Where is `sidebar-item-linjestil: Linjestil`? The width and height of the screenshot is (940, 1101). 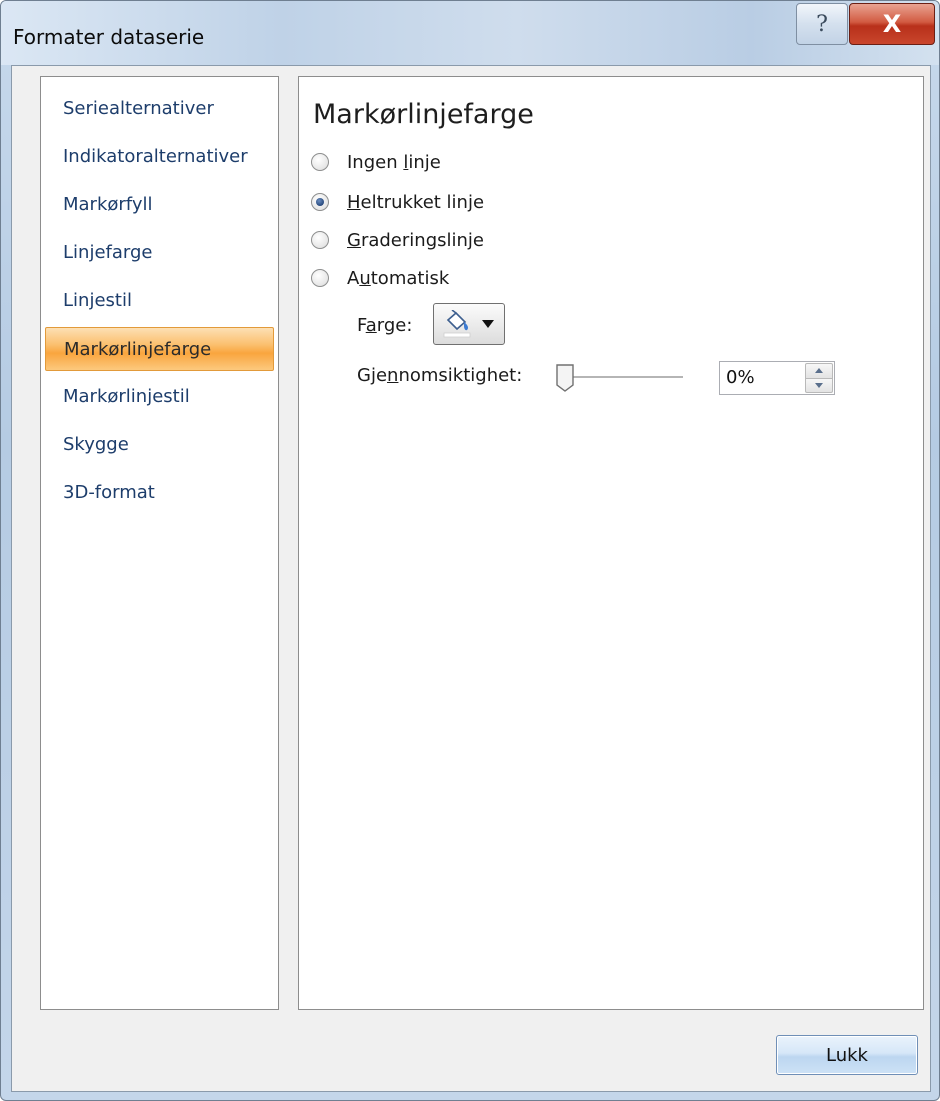
sidebar-item-linjestil: Linjestil is located at coordinates (159, 301).